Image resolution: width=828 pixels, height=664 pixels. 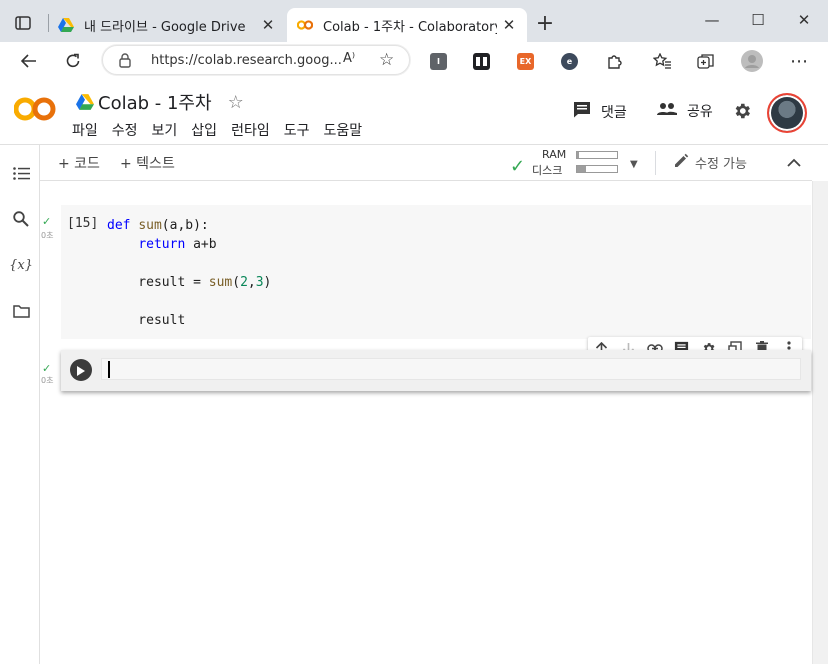 I want to click on extension-icon: EX, so click(x=525, y=61).